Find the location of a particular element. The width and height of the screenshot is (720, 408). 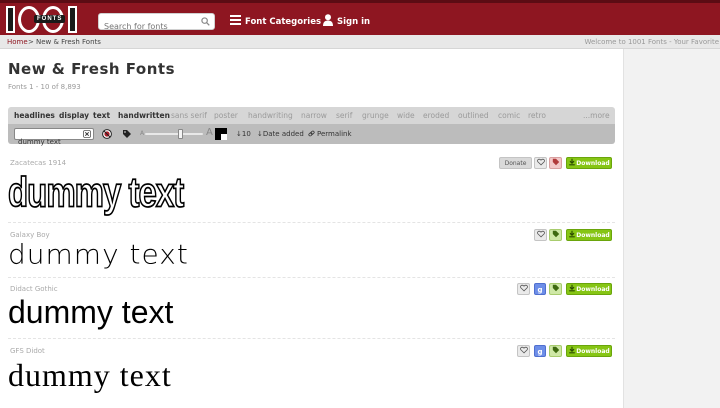

filter-grunge: grunge is located at coordinates (375, 115).